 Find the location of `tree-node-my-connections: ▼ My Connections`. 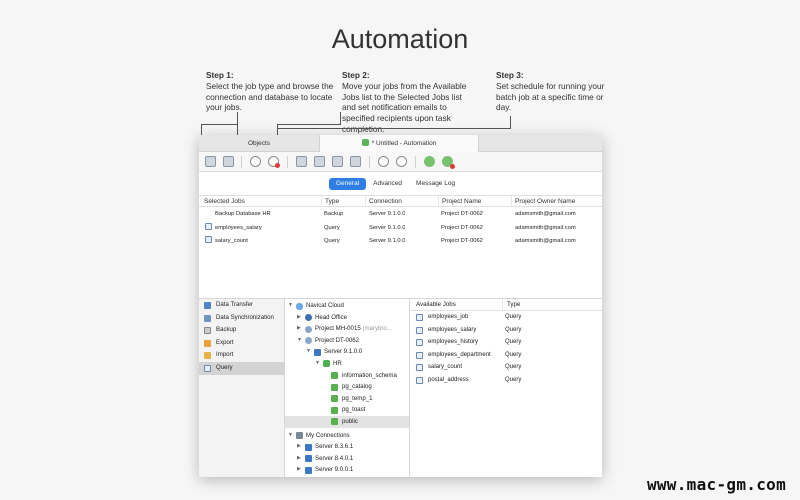

tree-node-my-connections: ▼ My Connections is located at coordinates (347, 436).